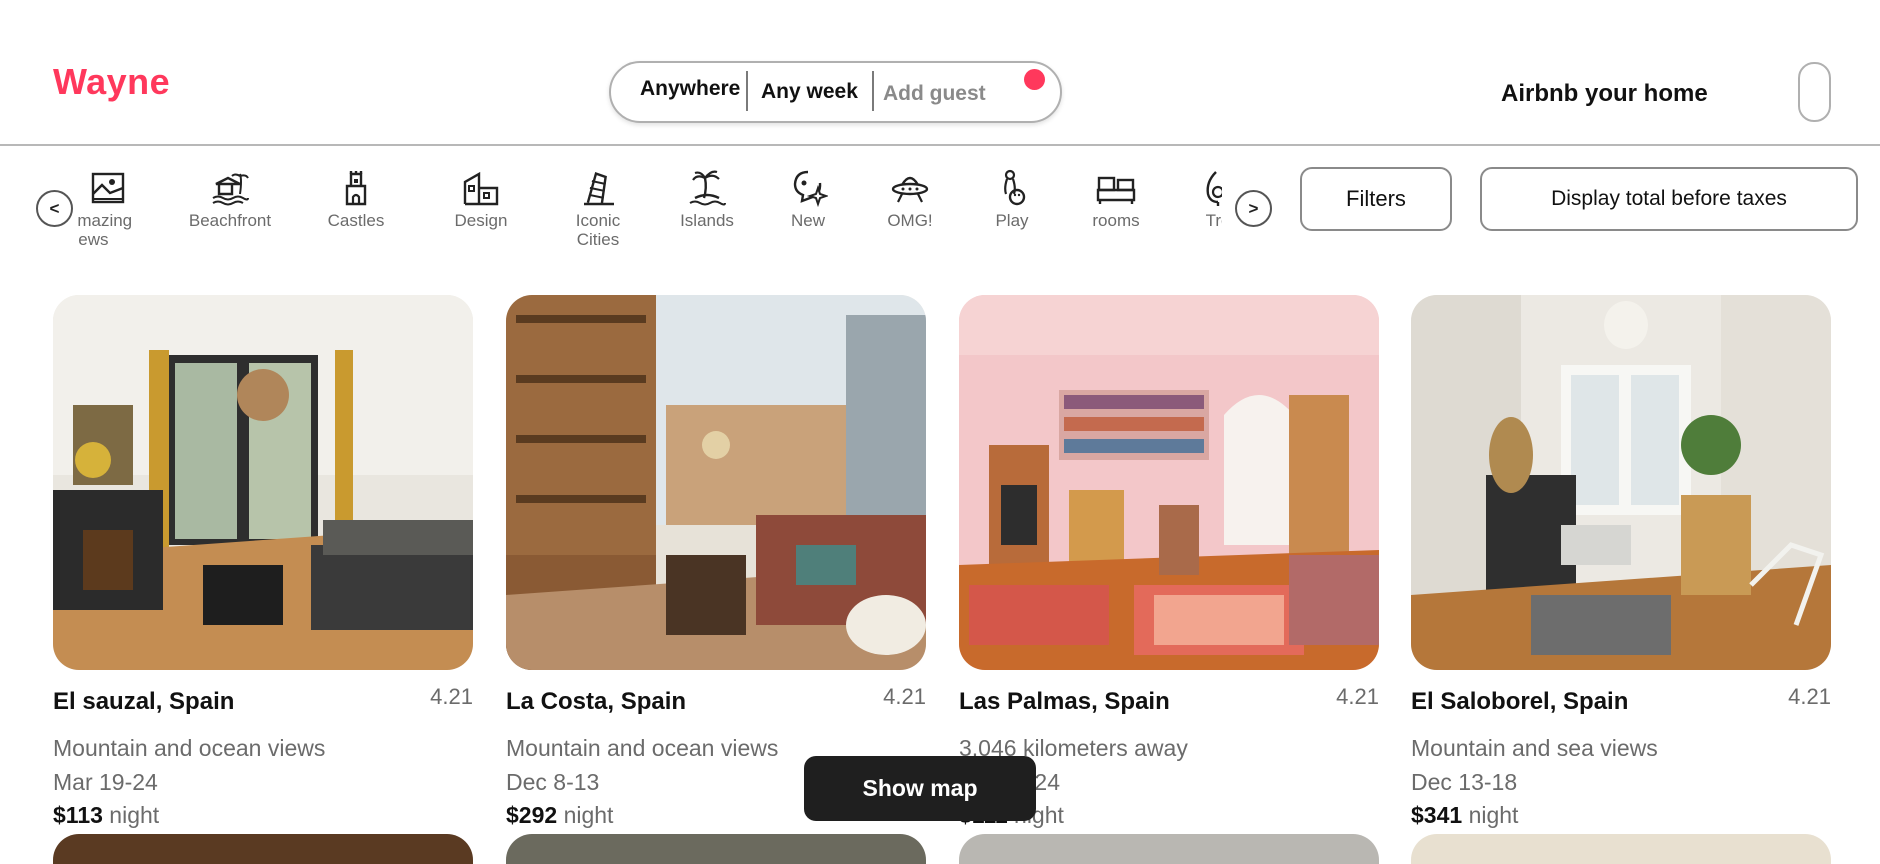  Describe the element at coordinates (532, 815) in the screenshot. I see `price-amount: $292` at that location.